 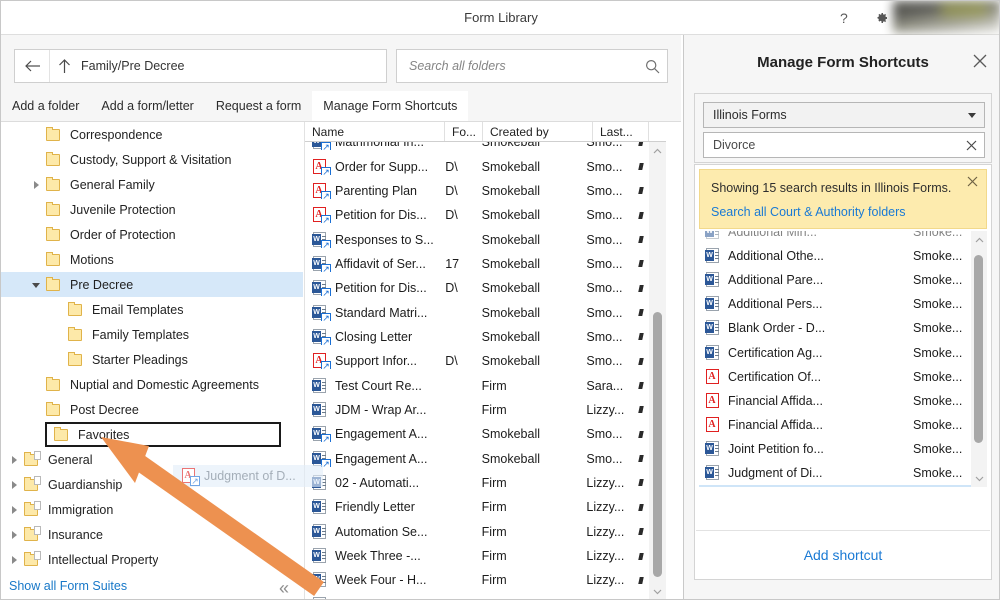 I want to click on tree-item-family-templates: Family Templates, so click(x=152, y=334).